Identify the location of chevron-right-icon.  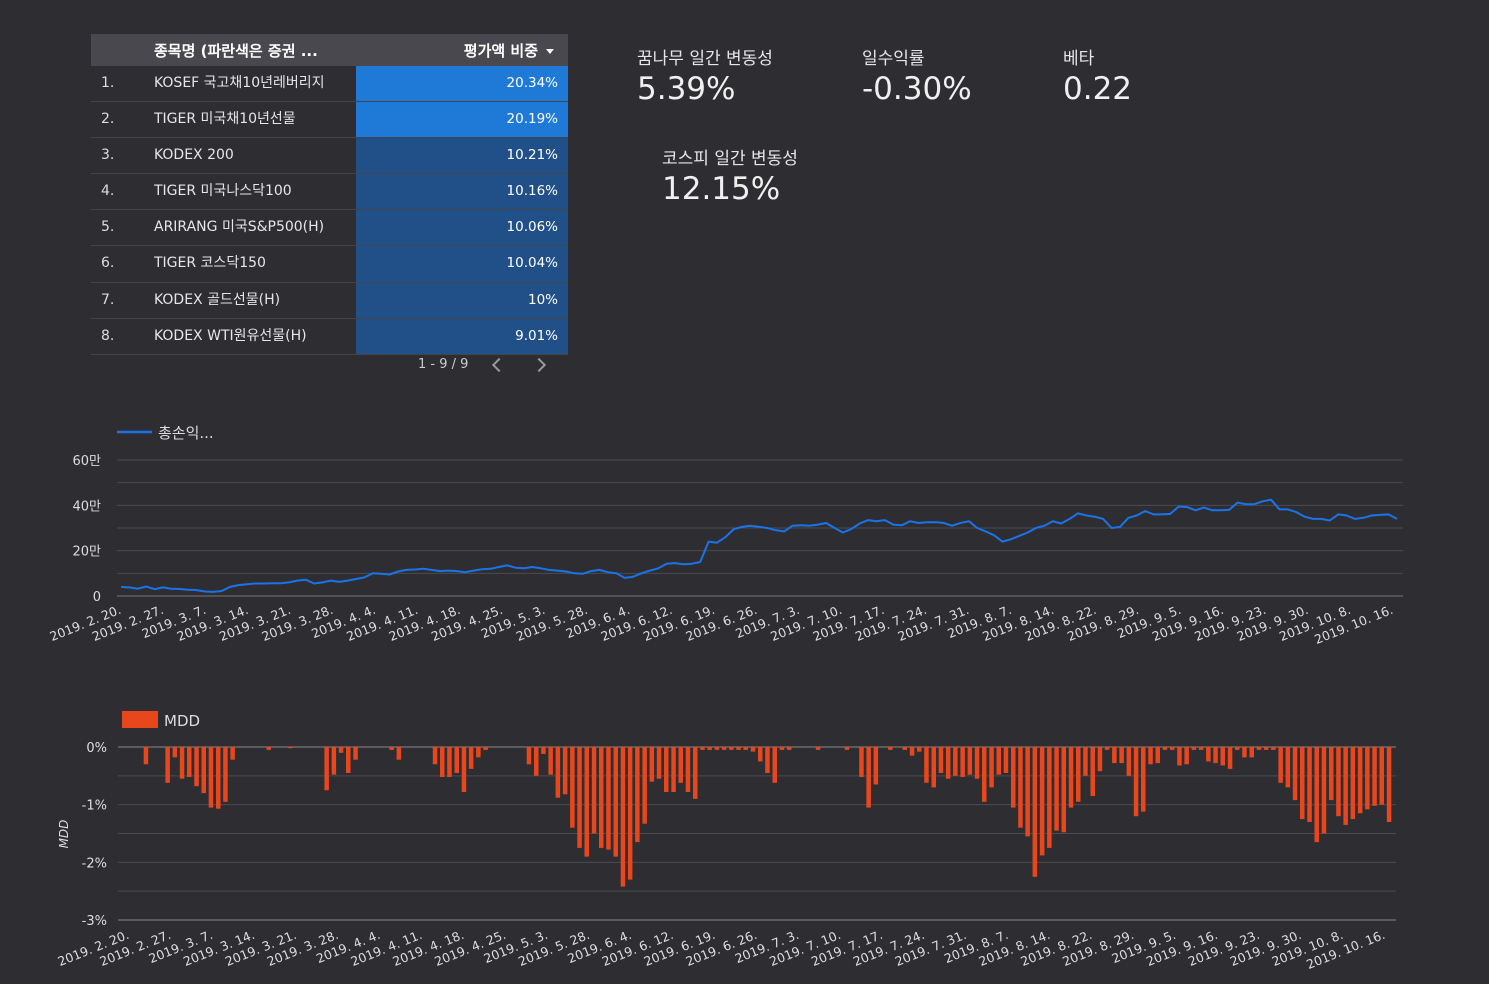
(539, 364).